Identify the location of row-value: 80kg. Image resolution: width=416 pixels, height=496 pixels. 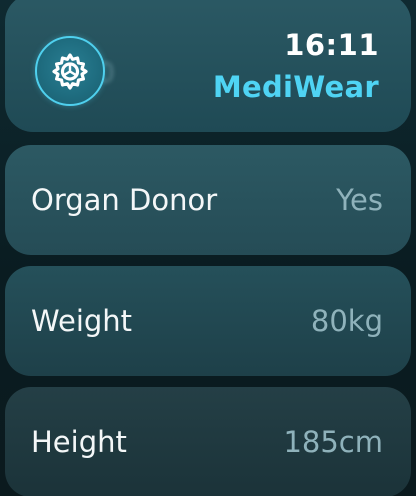
(346, 321).